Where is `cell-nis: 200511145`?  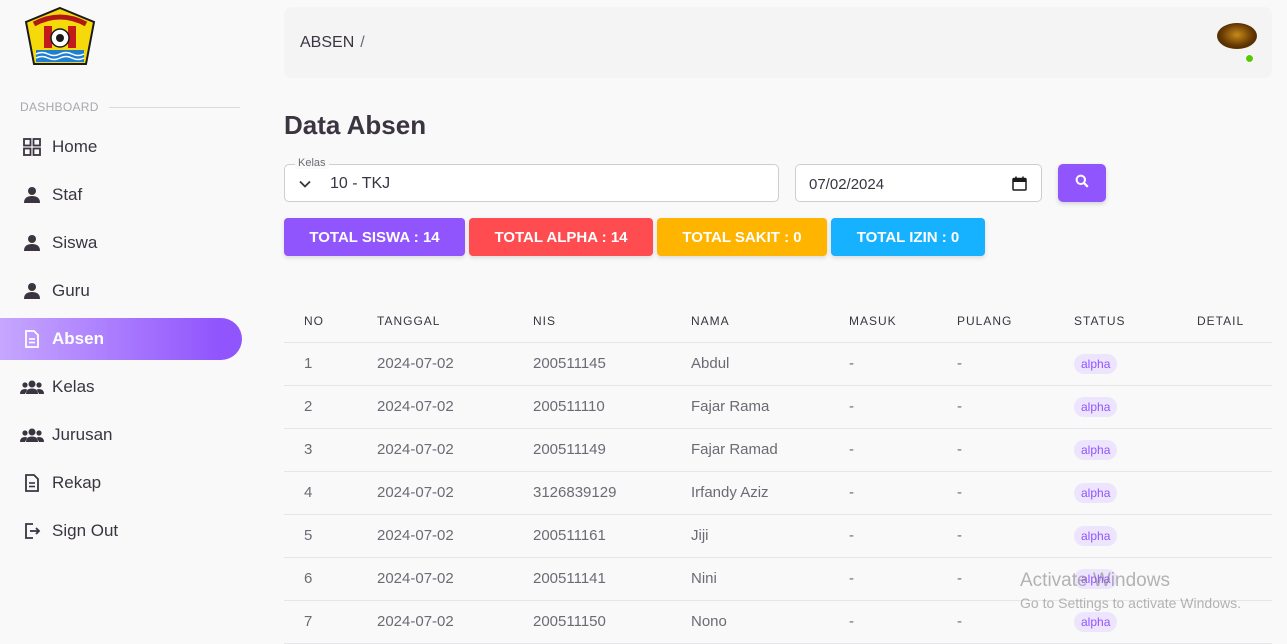
cell-nis: 200511145 is located at coordinates (592, 364).